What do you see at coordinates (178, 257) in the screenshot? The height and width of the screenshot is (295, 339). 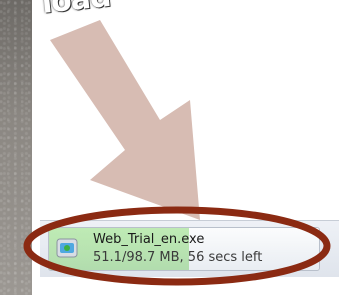 I see `download-status: 51.1/98.7 MB, 56 secs left` at bounding box center [178, 257].